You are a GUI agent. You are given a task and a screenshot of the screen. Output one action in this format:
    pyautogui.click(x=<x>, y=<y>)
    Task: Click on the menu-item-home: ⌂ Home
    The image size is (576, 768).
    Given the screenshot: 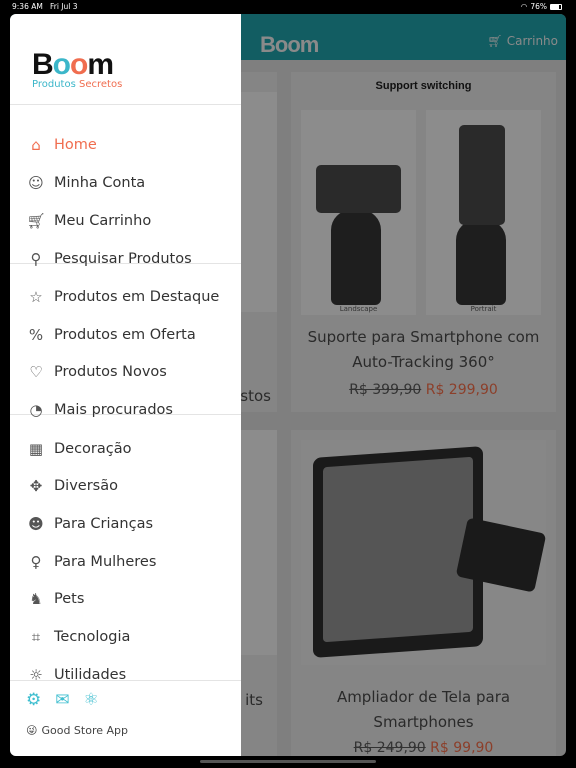 What is the action you would take?
    pyautogui.click(x=125, y=145)
    